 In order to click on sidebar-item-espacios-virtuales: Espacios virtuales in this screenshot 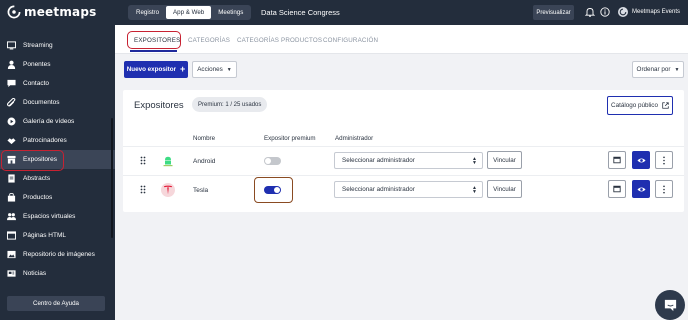, I will do `click(57, 216)`.